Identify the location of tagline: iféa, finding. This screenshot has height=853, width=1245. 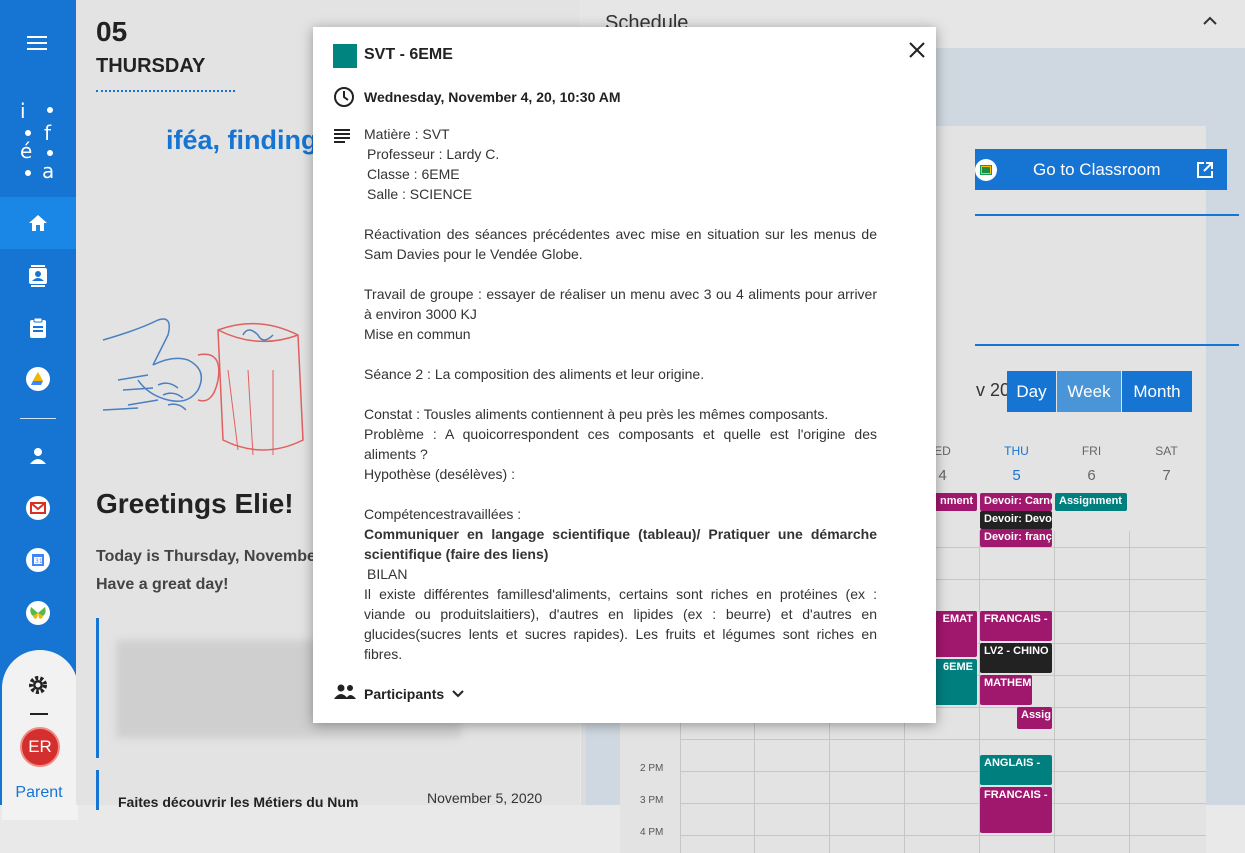
(242, 140).